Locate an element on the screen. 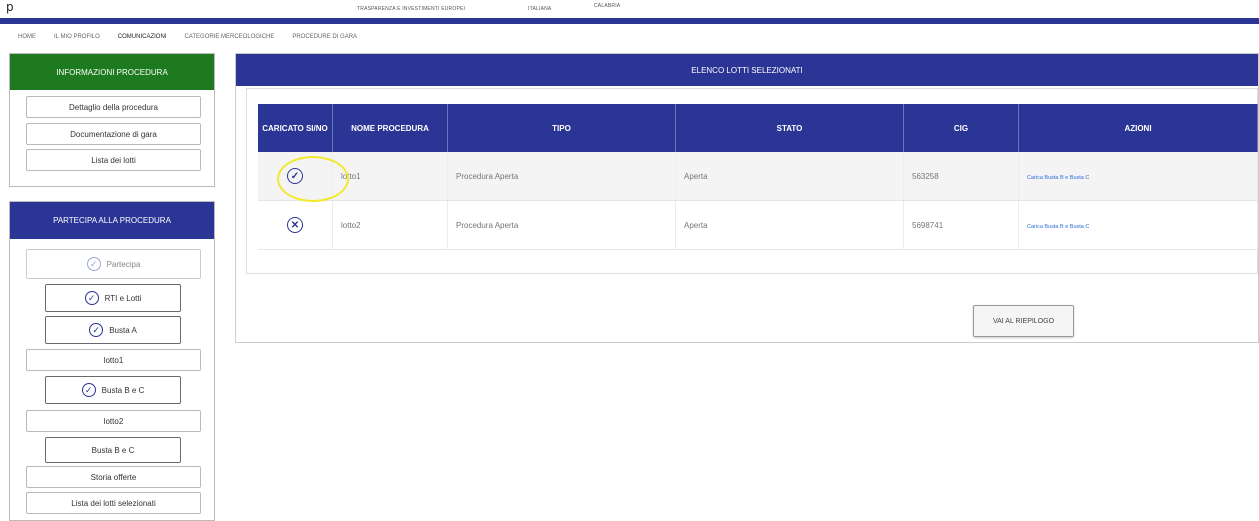 This screenshot has height=521, width=1259. col-nome: NOME PROCEDURA is located at coordinates (390, 128).